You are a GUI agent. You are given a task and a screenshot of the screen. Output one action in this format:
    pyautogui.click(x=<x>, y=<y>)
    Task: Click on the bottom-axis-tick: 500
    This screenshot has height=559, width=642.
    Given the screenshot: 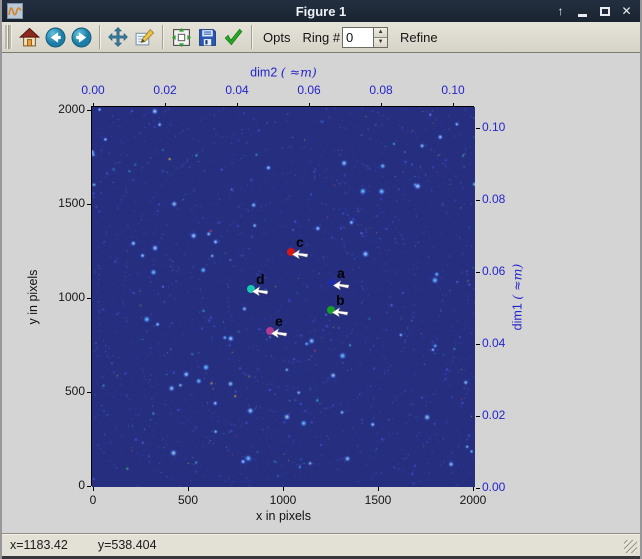 What is the action you would take?
    pyautogui.click(x=188, y=500)
    